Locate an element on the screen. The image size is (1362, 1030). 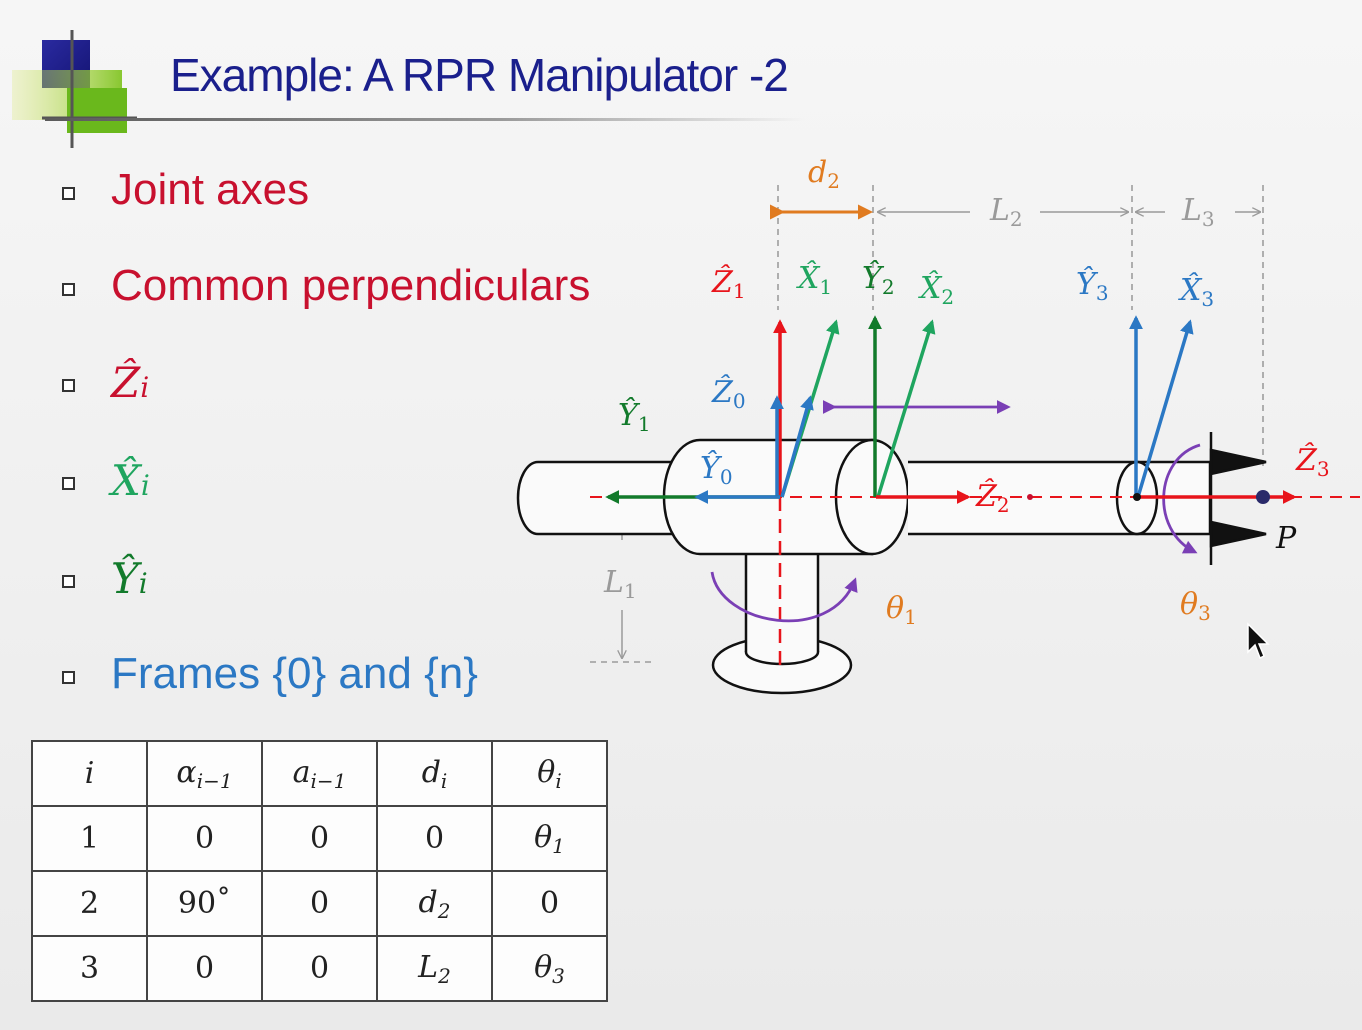
label-theta1: θ1 is located at coordinates (901, 610).